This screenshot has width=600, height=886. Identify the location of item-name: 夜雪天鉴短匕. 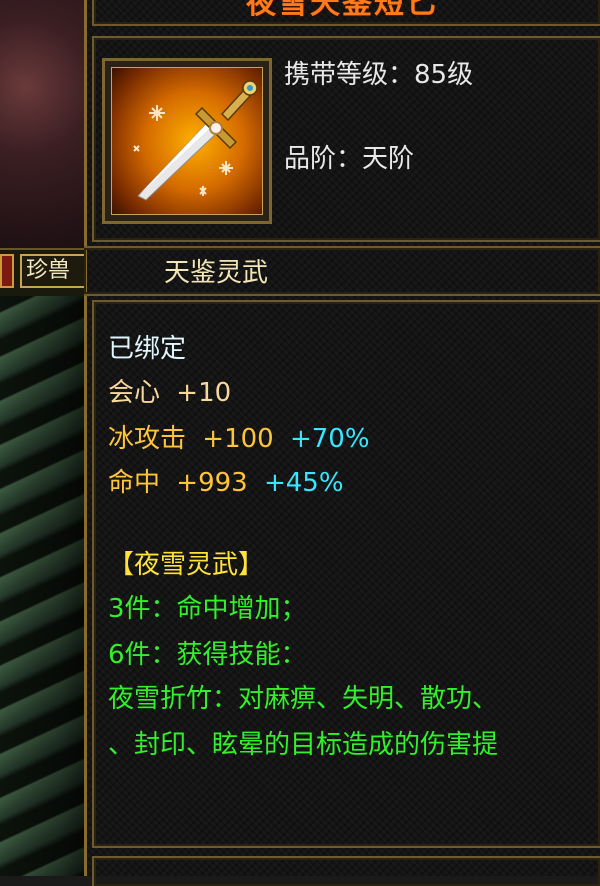
(342, 10).